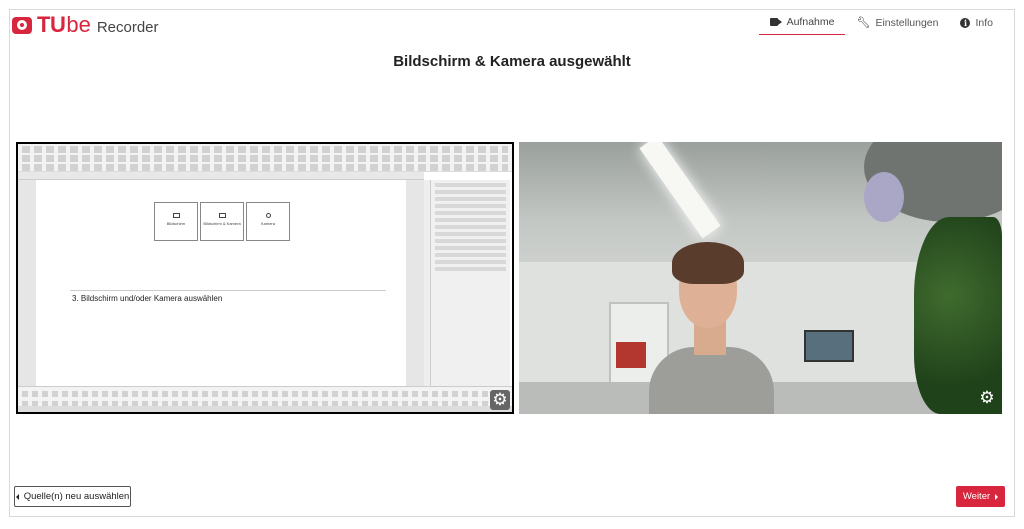  I want to click on office-sidebar, so click(470, 283).